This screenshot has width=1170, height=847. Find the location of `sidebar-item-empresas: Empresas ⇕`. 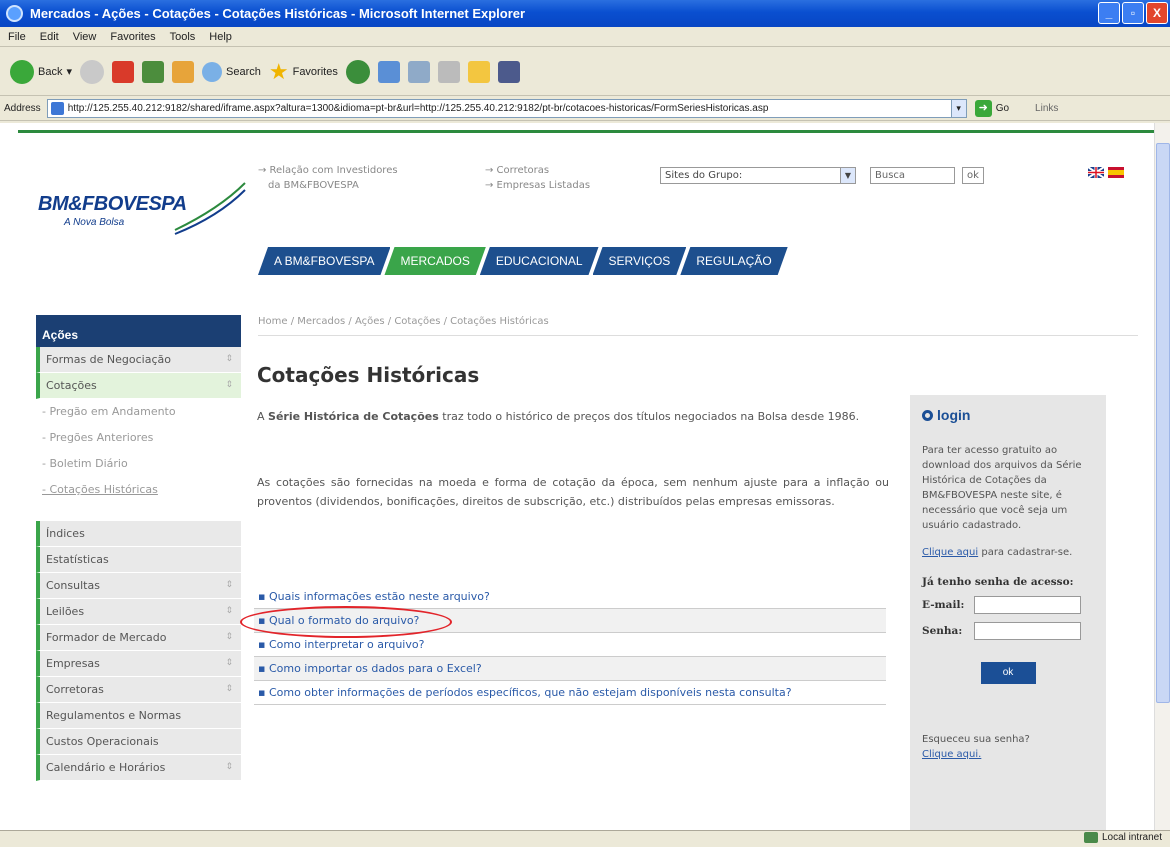

sidebar-item-empresas: Empresas ⇕ is located at coordinates (138, 664).